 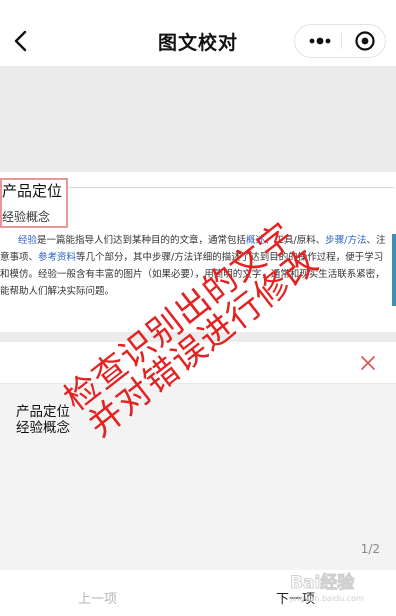 I want to click on capsule-divider, so click(x=341, y=41).